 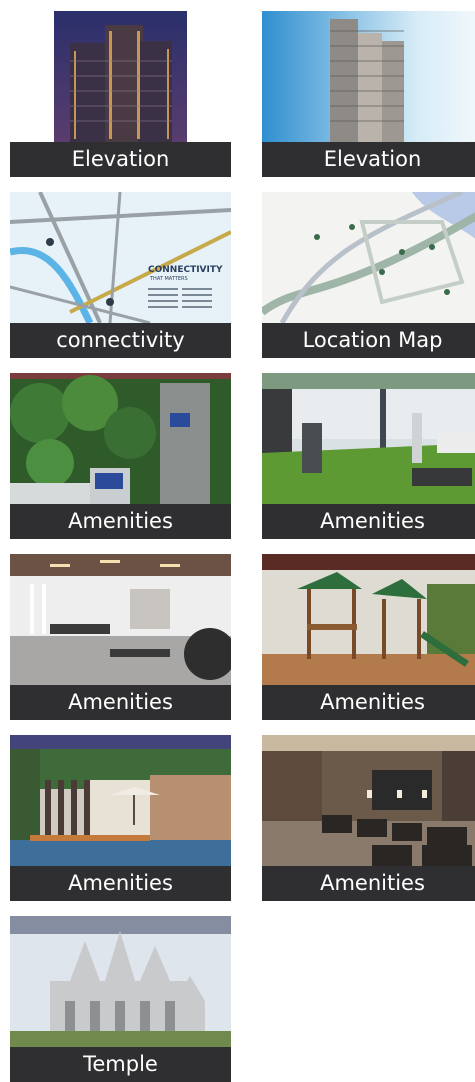 I want to click on gallery-tile-amenities-6: Amenities, so click(x=368, y=818).